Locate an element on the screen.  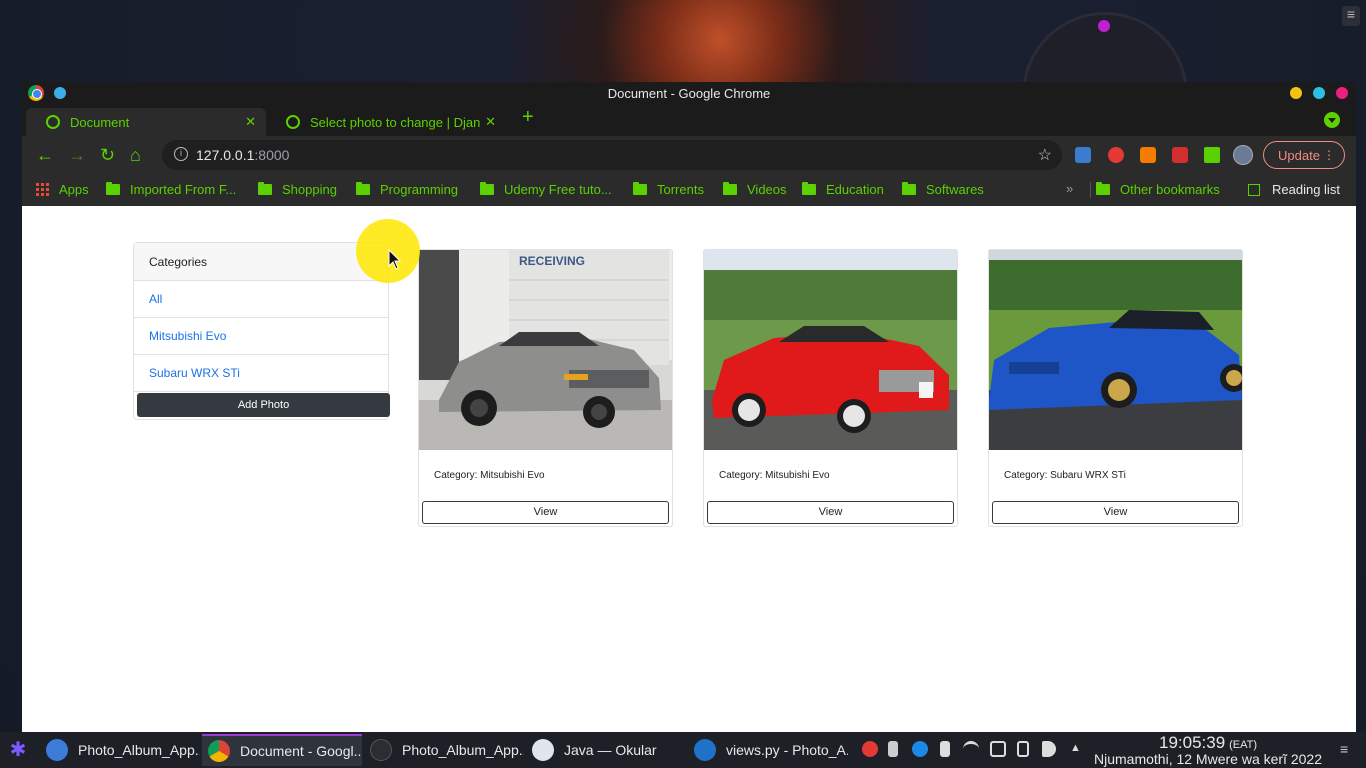
reload-icon: ↻ is located at coordinates (107, 155).